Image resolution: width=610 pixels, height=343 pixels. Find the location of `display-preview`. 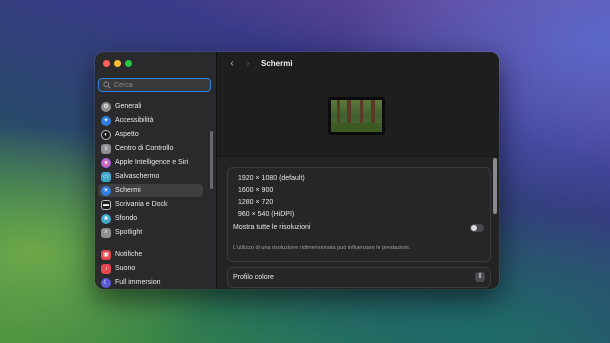

display-preview is located at coordinates (356, 116).